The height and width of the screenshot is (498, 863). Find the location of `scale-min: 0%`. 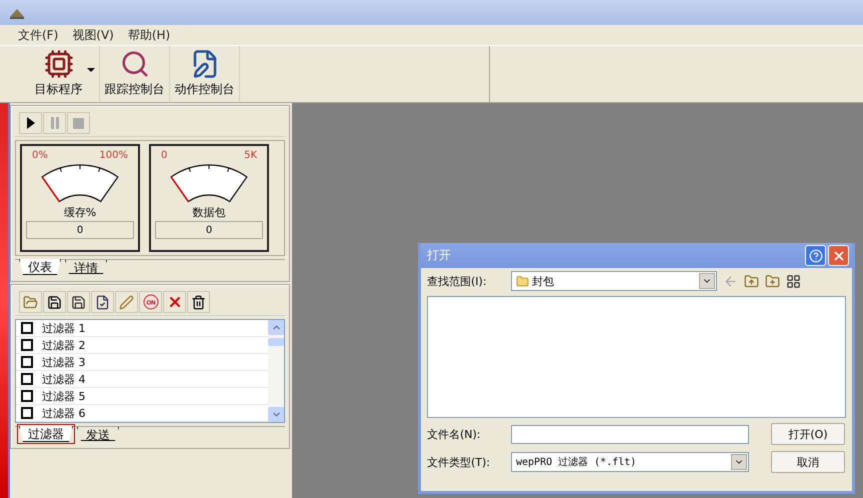

scale-min: 0% is located at coordinates (40, 155).